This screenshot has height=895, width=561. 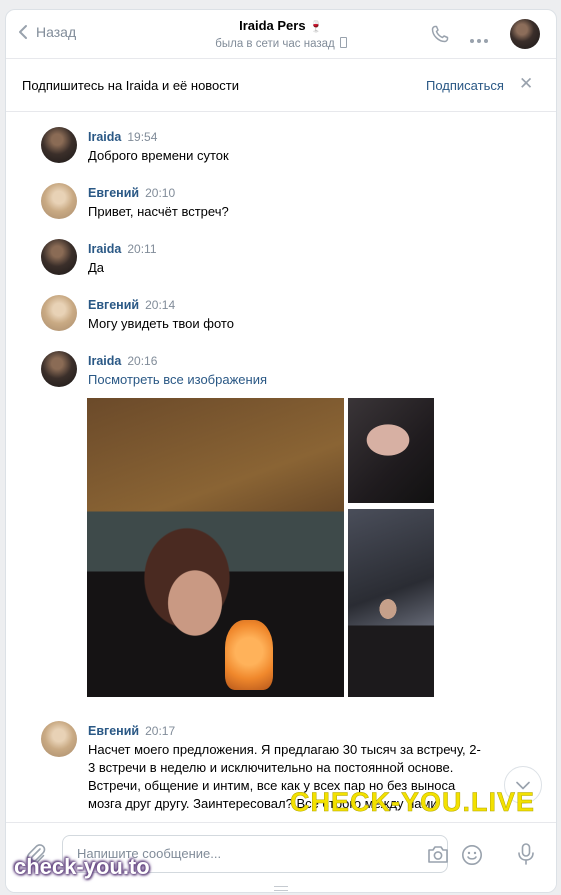 I want to click on phone-icon, so click(x=440, y=34).